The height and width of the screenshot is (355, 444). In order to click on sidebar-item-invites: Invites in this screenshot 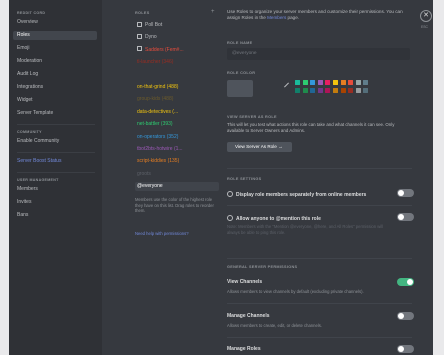, I will do `click(55, 202)`.